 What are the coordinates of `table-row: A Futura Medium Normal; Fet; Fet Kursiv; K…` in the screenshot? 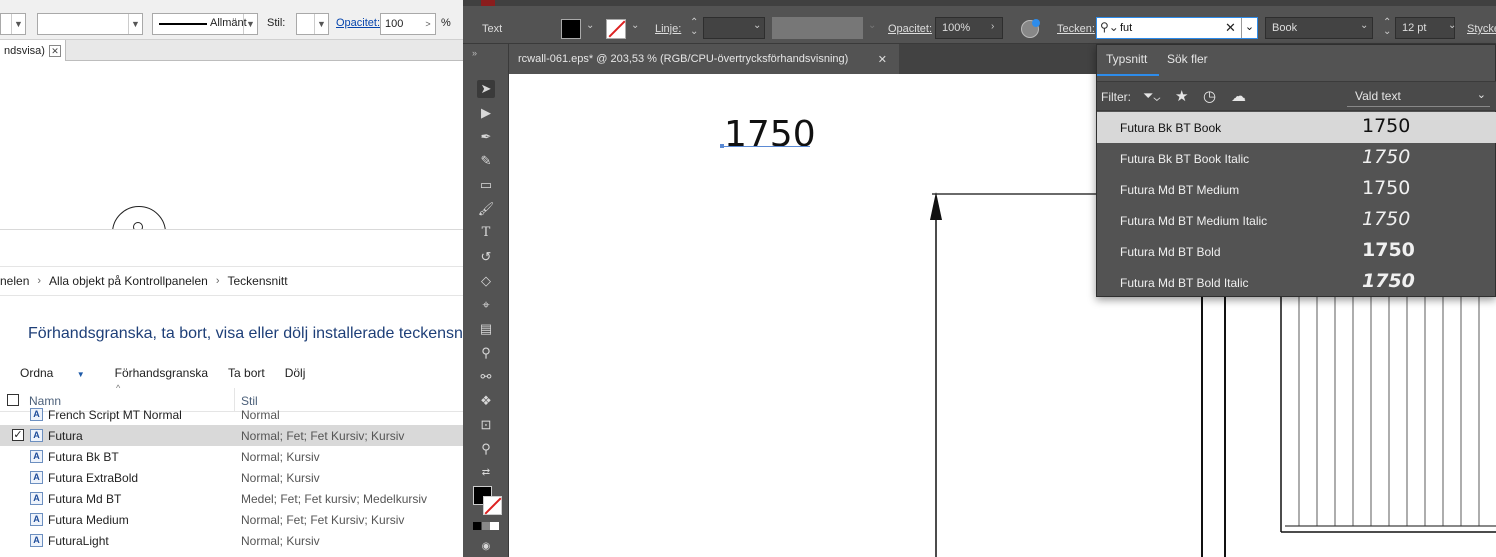 It's located at (231, 519).